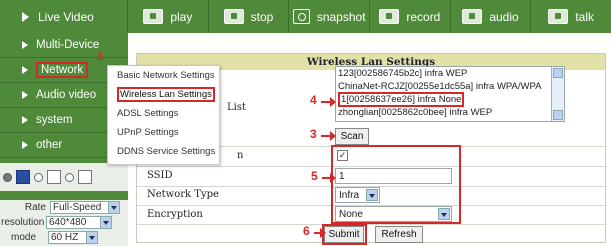  I want to click on mode-label: mode, so click(23, 237).